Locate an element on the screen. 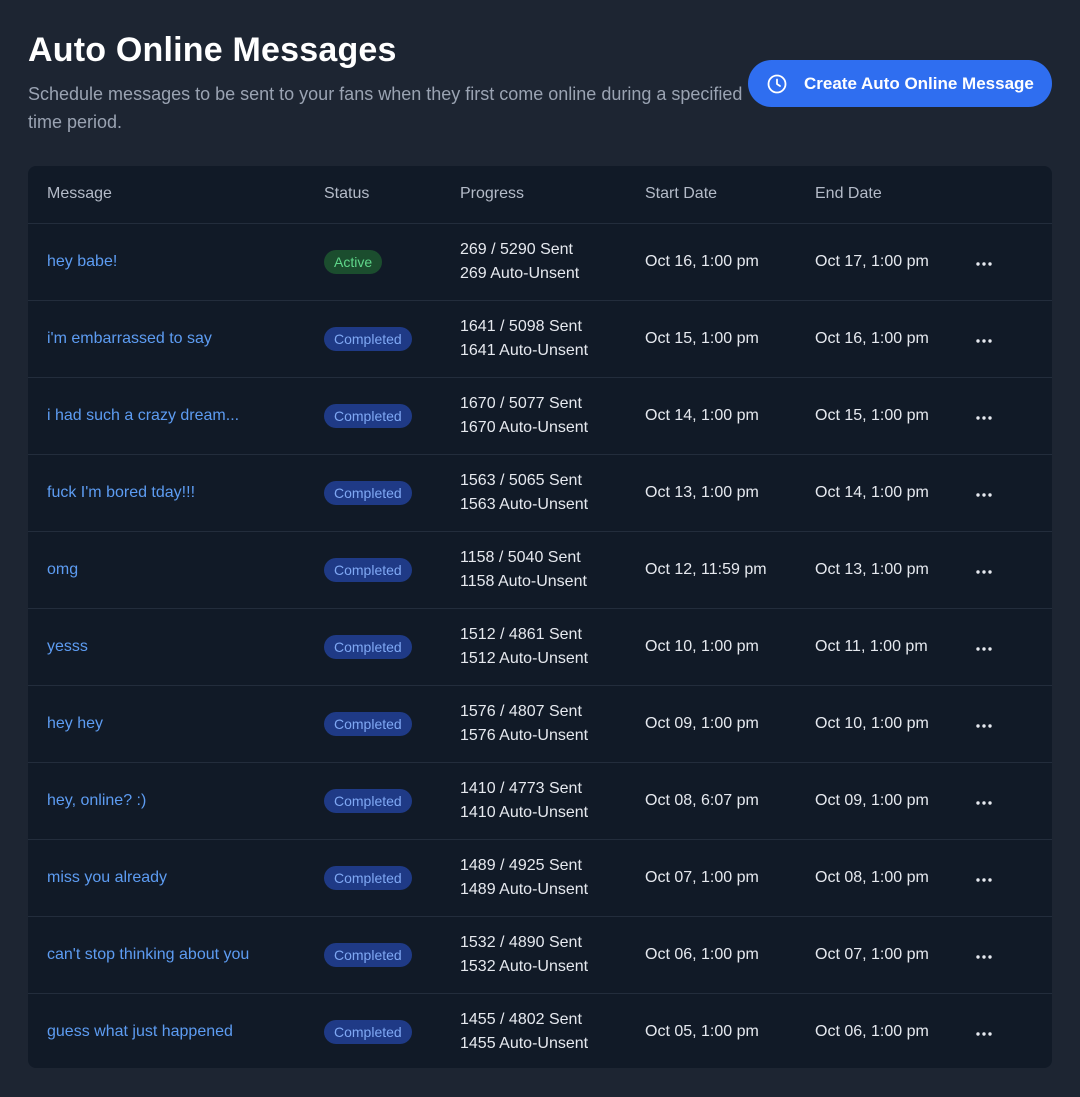  create-auto-online-message-button: Create Auto Online Message is located at coordinates (900, 83).